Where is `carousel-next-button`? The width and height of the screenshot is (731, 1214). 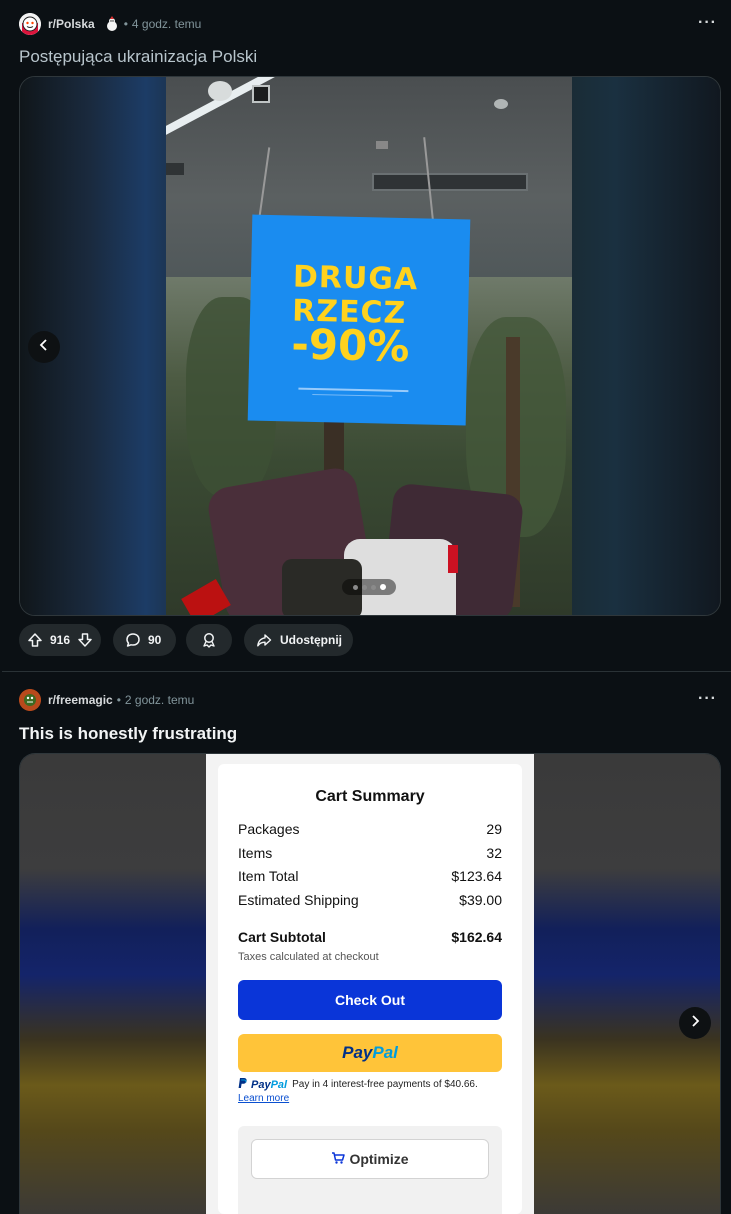 carousel-next-button is located at coordinates (695, 1023).